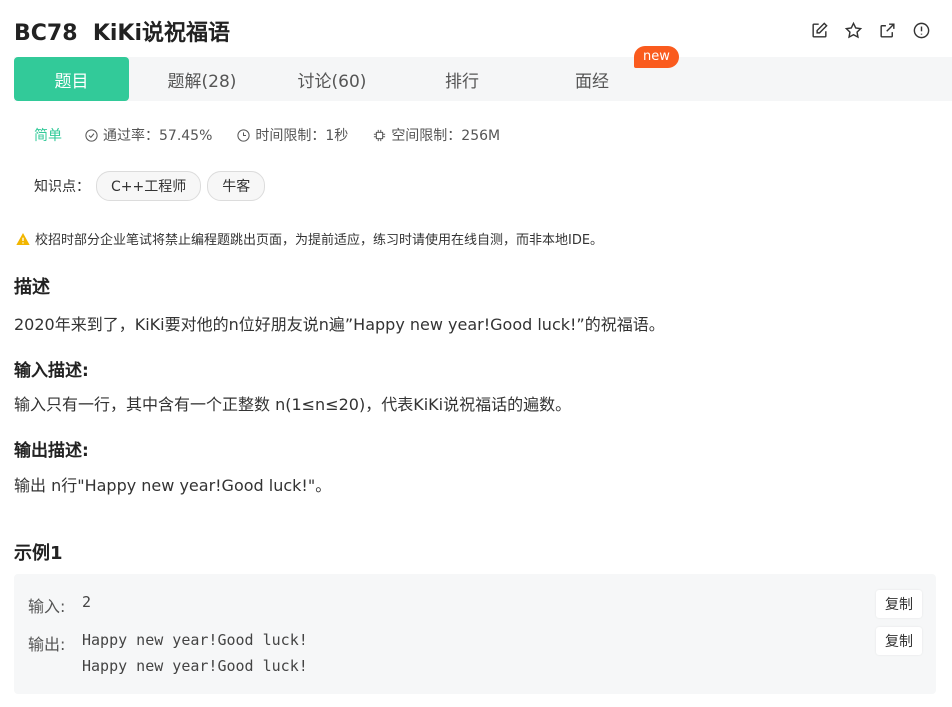 This screenshot has width=952, height=707. What do you see at coordinates (158, 136) in the screenshot?
I see `pass-rate-text: 通过率：57.45%` at bounding box center [158, 136].